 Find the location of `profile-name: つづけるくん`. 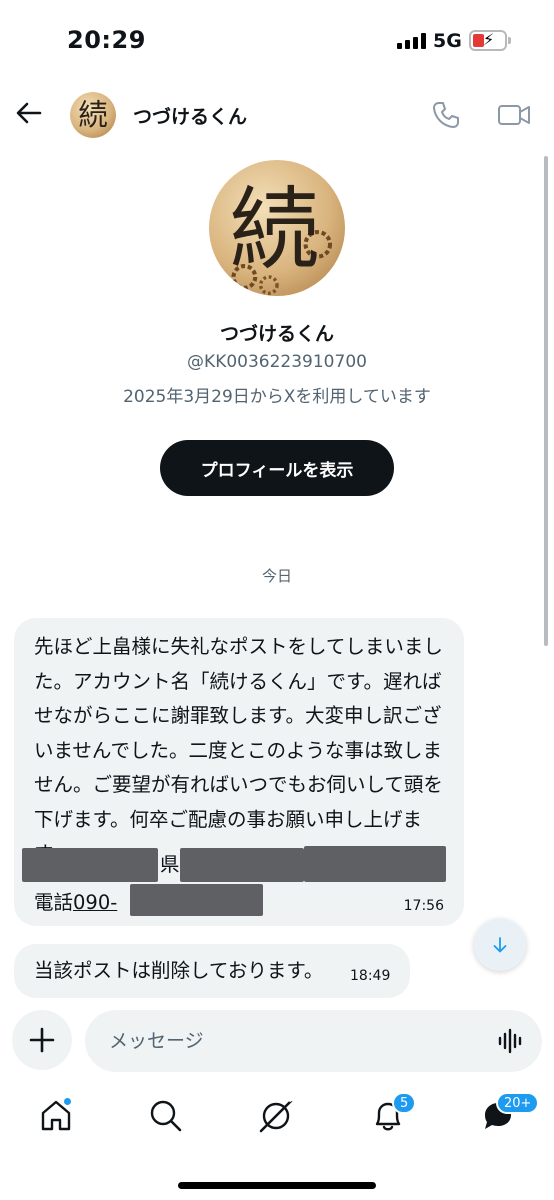

profile-name: つづけるくん is located at coordinates (276, 334).